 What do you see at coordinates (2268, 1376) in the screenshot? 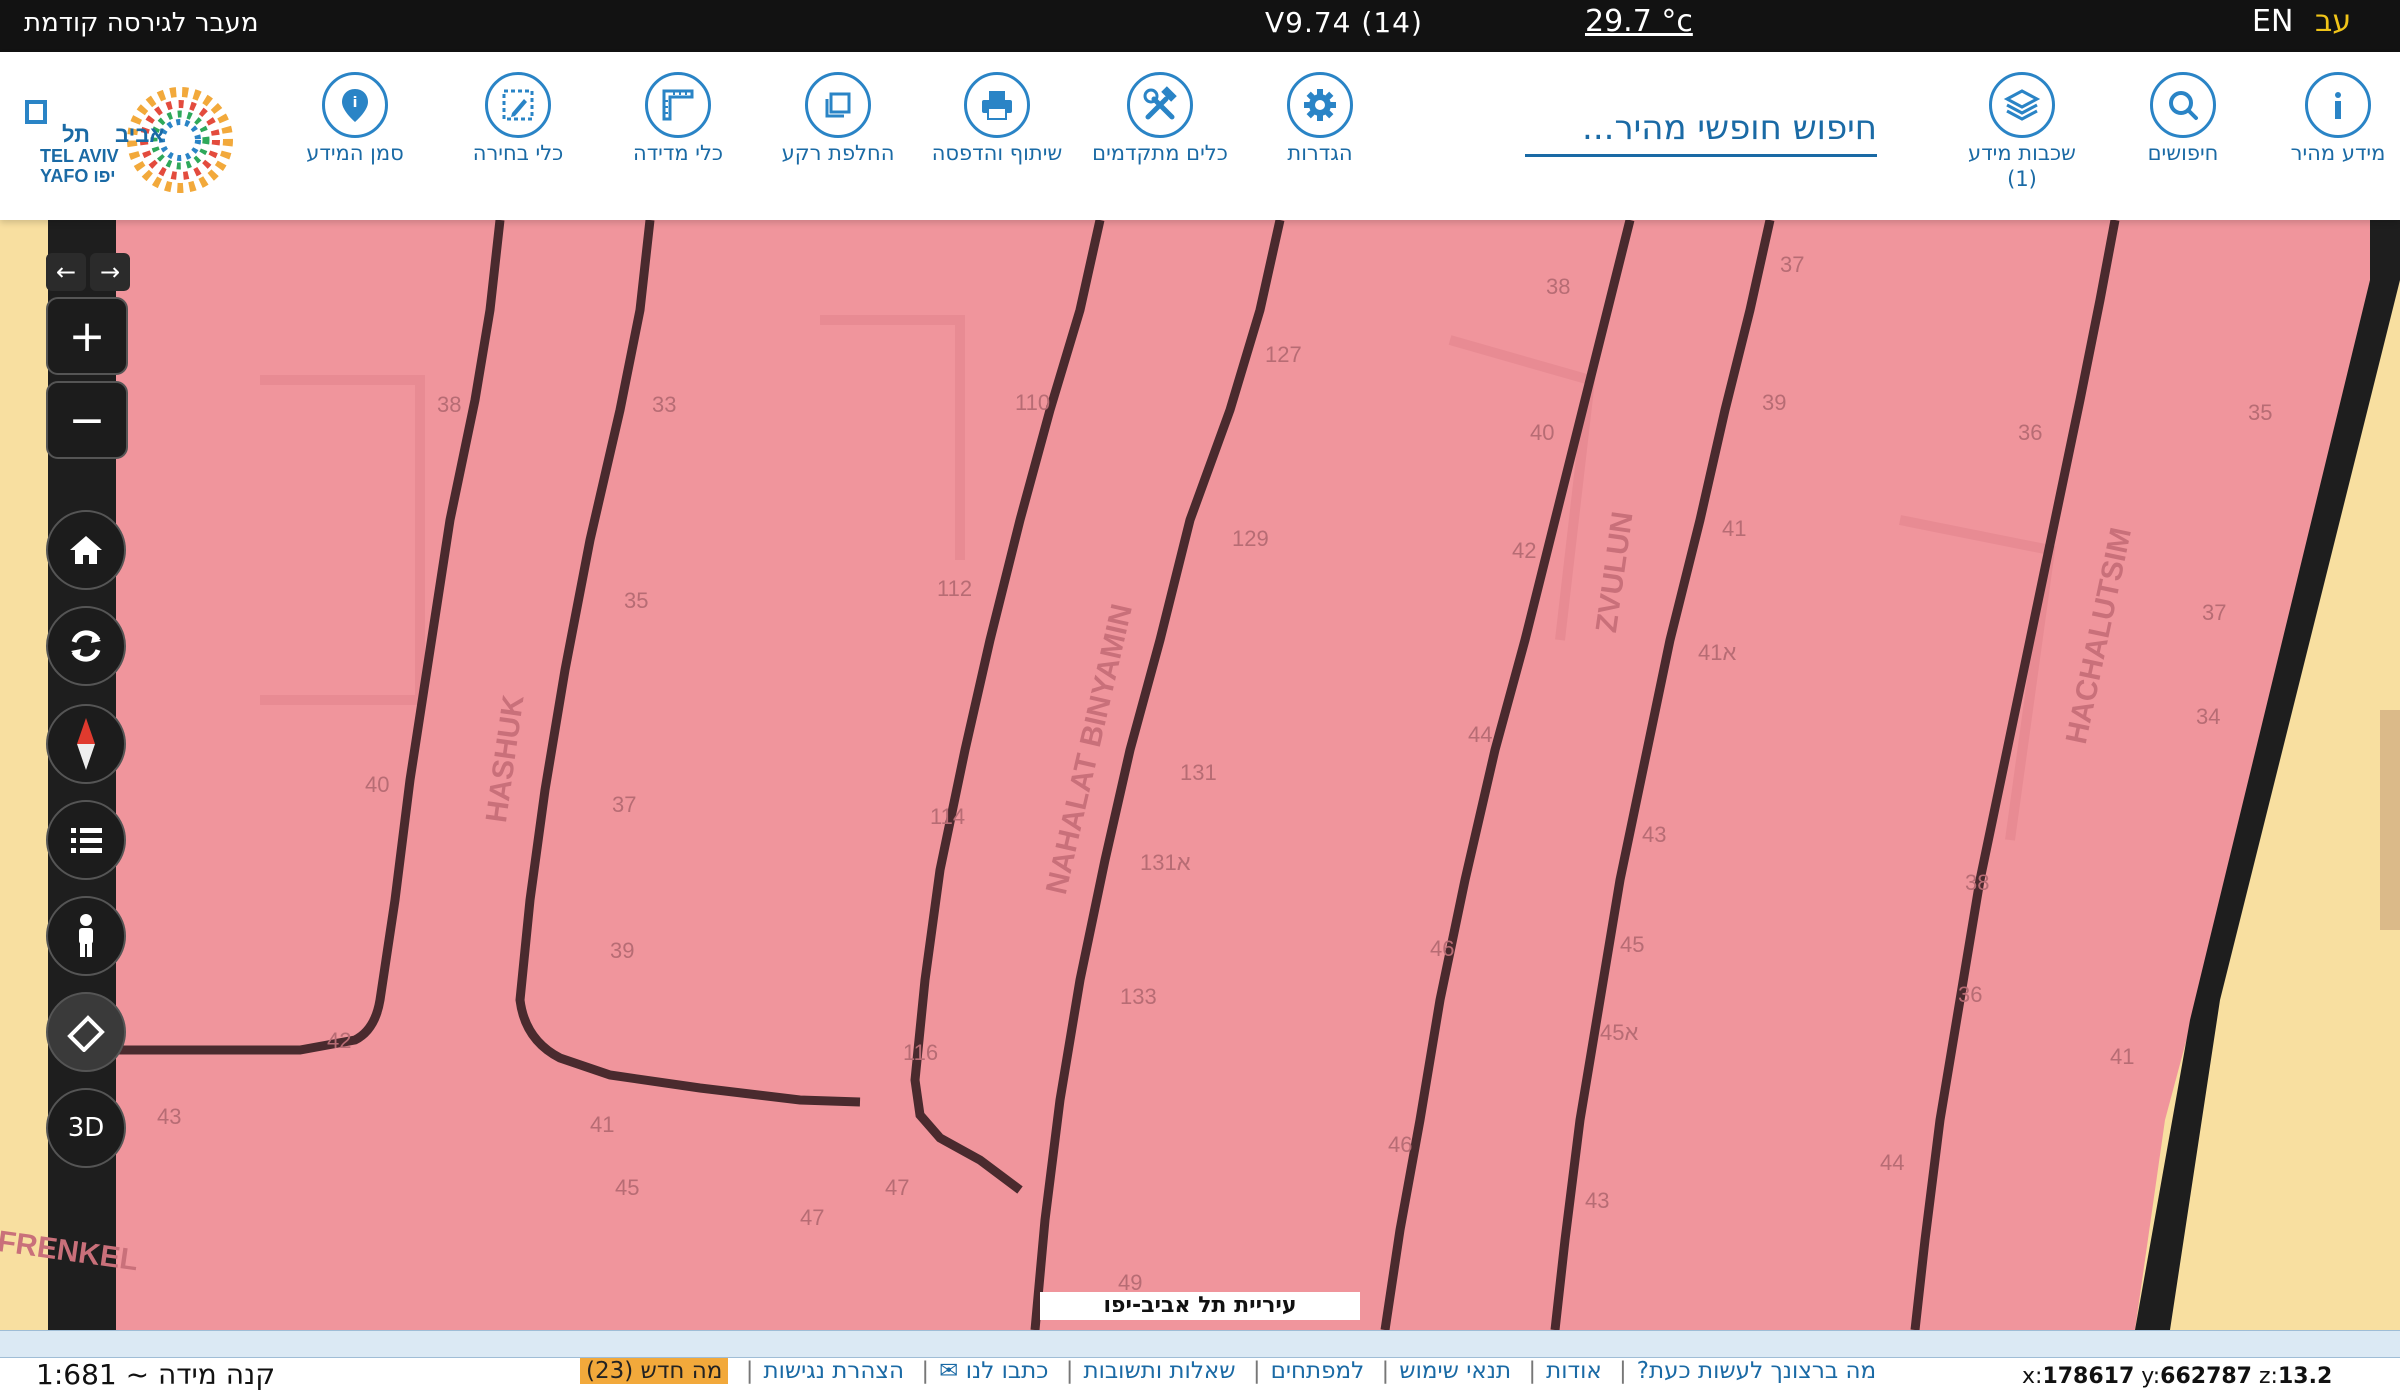
I see `coord-z-label: z:` at bounding box center [2268, 1376].